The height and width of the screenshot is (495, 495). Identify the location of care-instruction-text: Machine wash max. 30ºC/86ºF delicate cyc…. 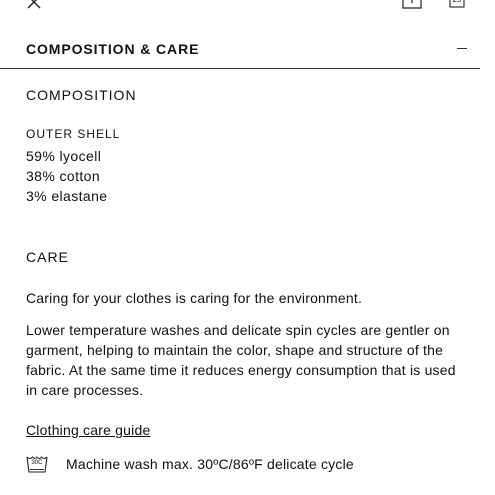
(210, 464).